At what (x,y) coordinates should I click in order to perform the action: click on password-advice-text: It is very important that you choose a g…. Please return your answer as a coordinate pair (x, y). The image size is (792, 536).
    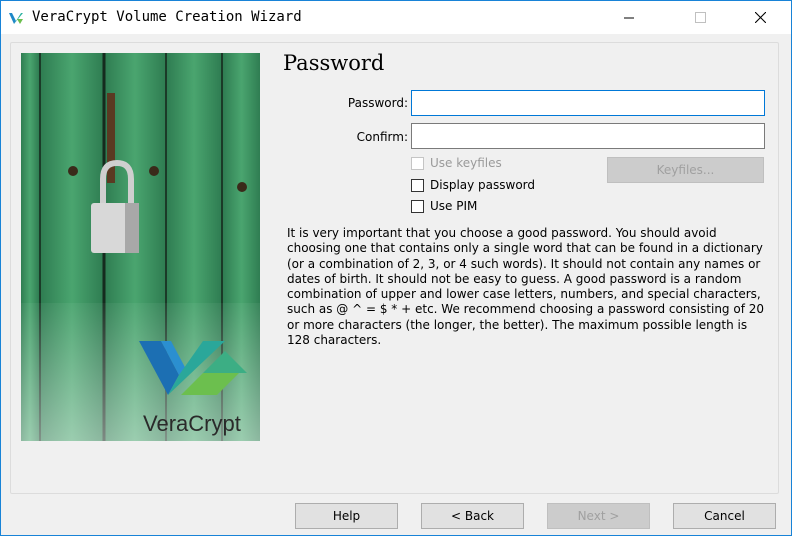
    Looking at the image, I should click on (526, 287).